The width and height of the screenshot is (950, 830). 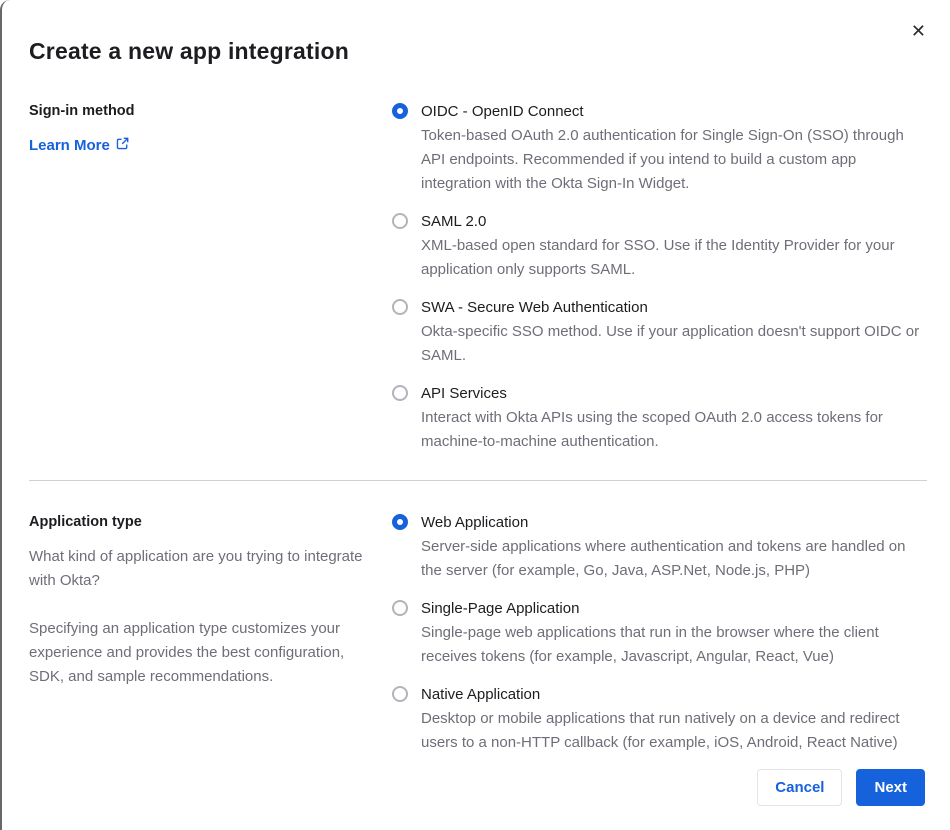 What do you see at coordinates (454, 221) in the screenshot?
I see `radio-option-label: SAML 2.0` at bounding box center [454, 221].